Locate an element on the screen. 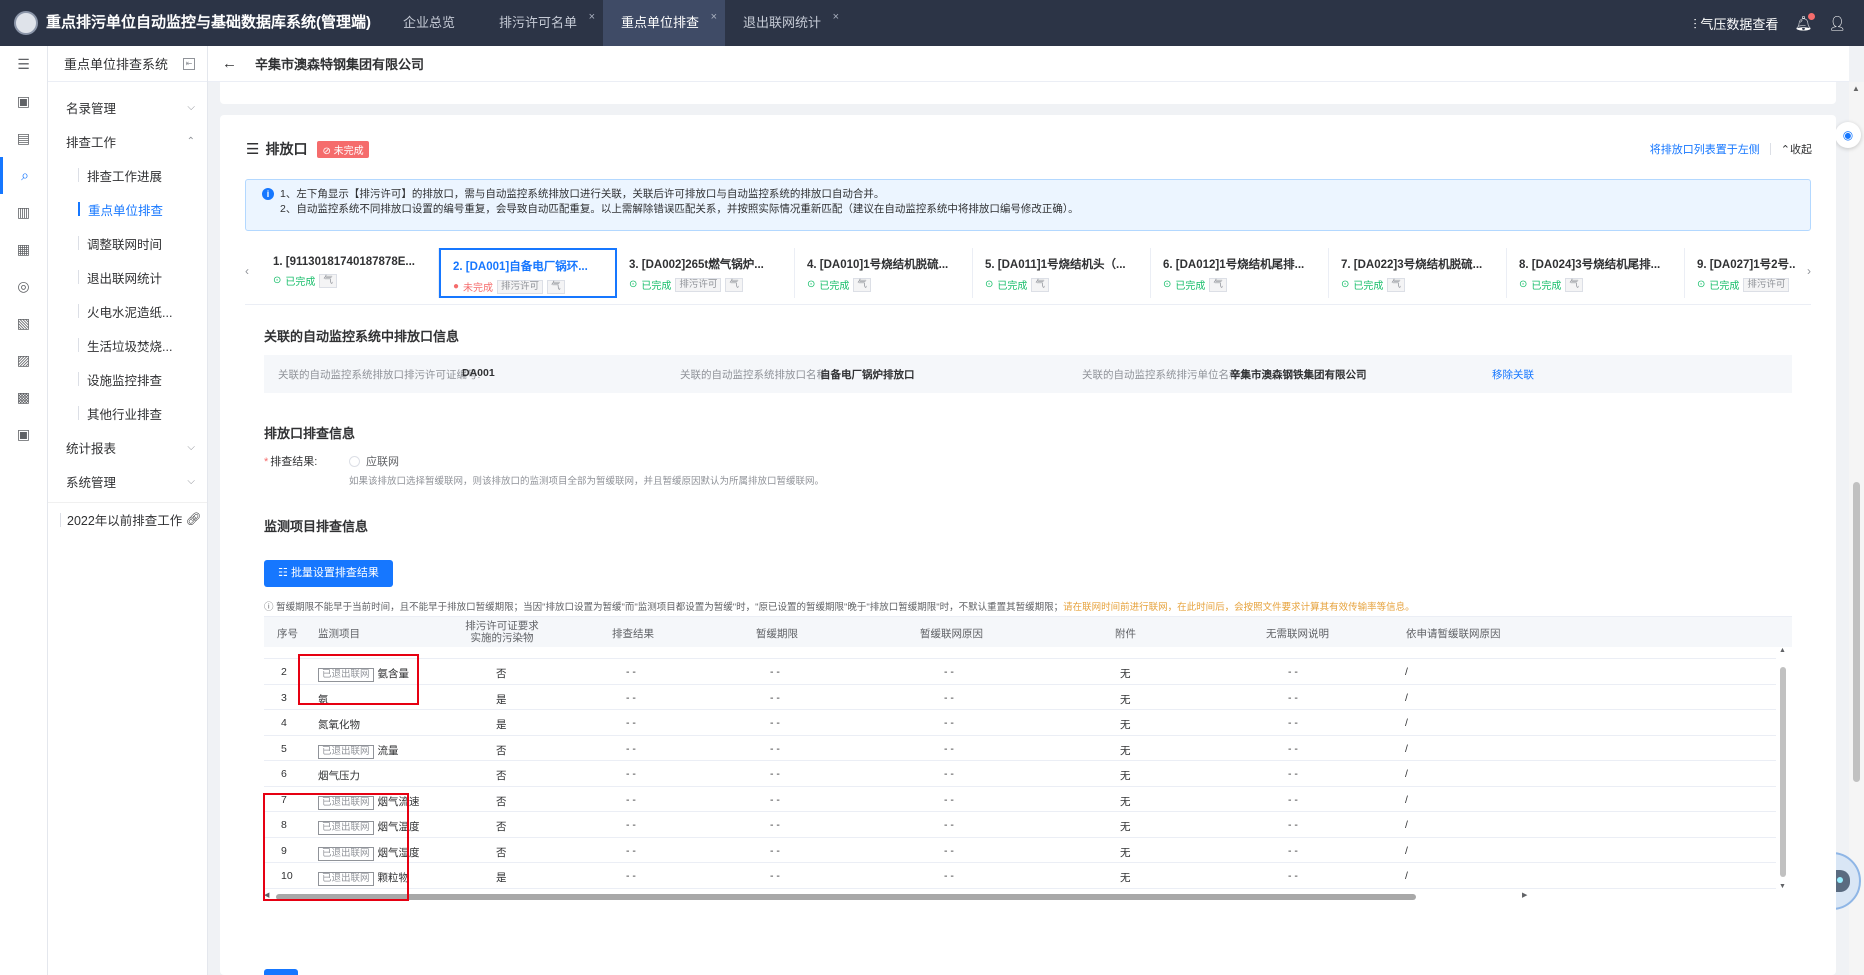 This screenshot has height=975, width=1864. table-row: 8 已退出联网 烟气温度否 - -- -- -无- - / is located at coordinates (1020, 825).